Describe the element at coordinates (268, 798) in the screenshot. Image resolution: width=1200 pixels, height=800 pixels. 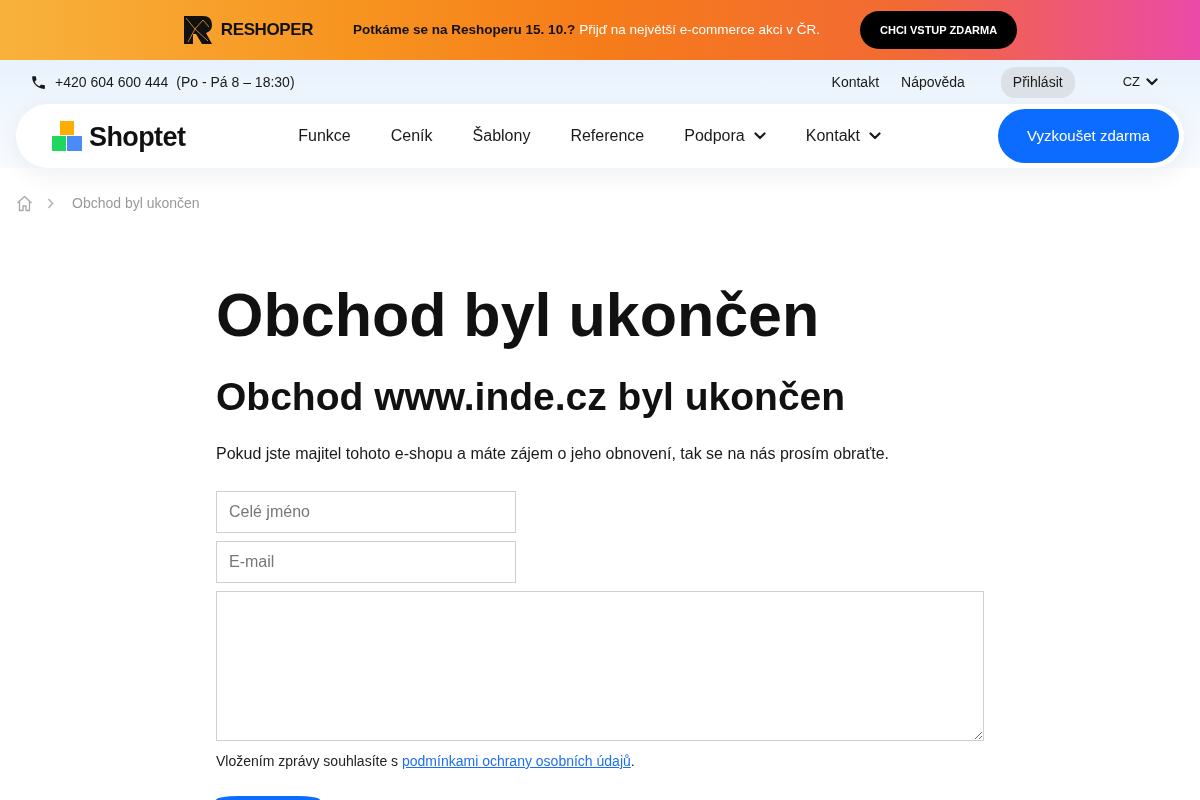
I see `submit-button` at that location.